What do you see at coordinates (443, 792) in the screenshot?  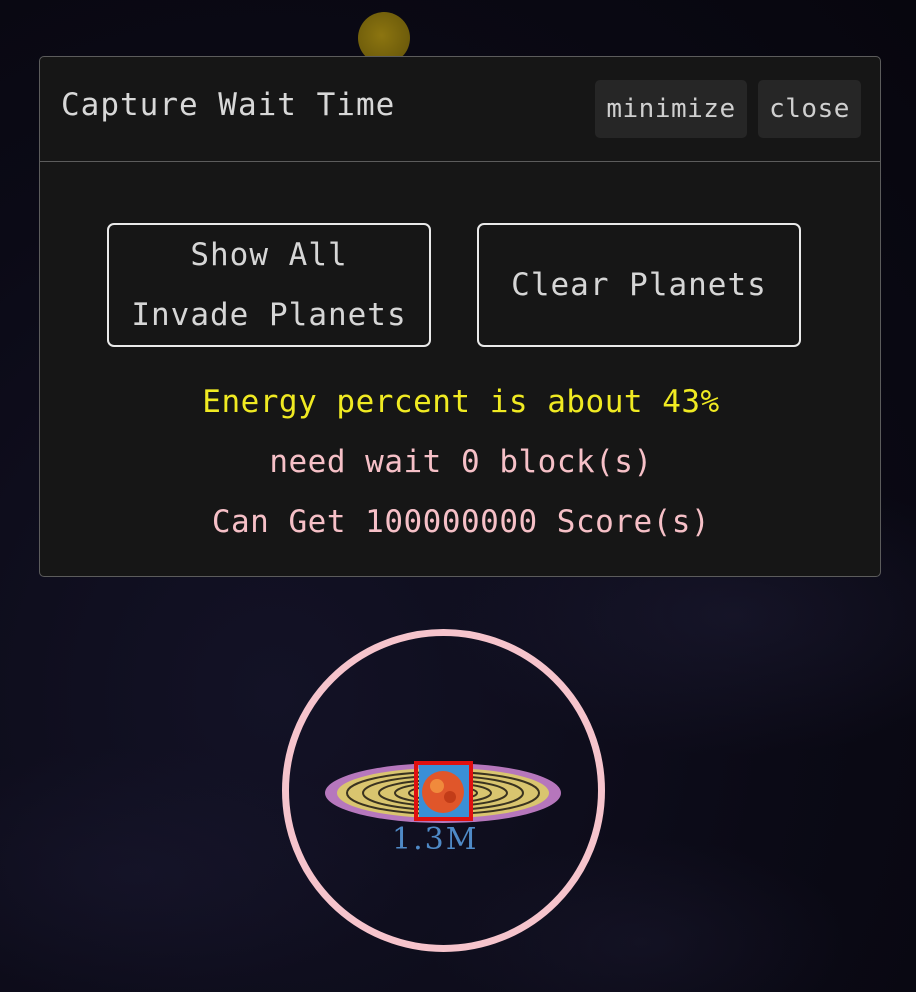 I see `spiral-galaxy-planet` at bounding box center [443, 792].